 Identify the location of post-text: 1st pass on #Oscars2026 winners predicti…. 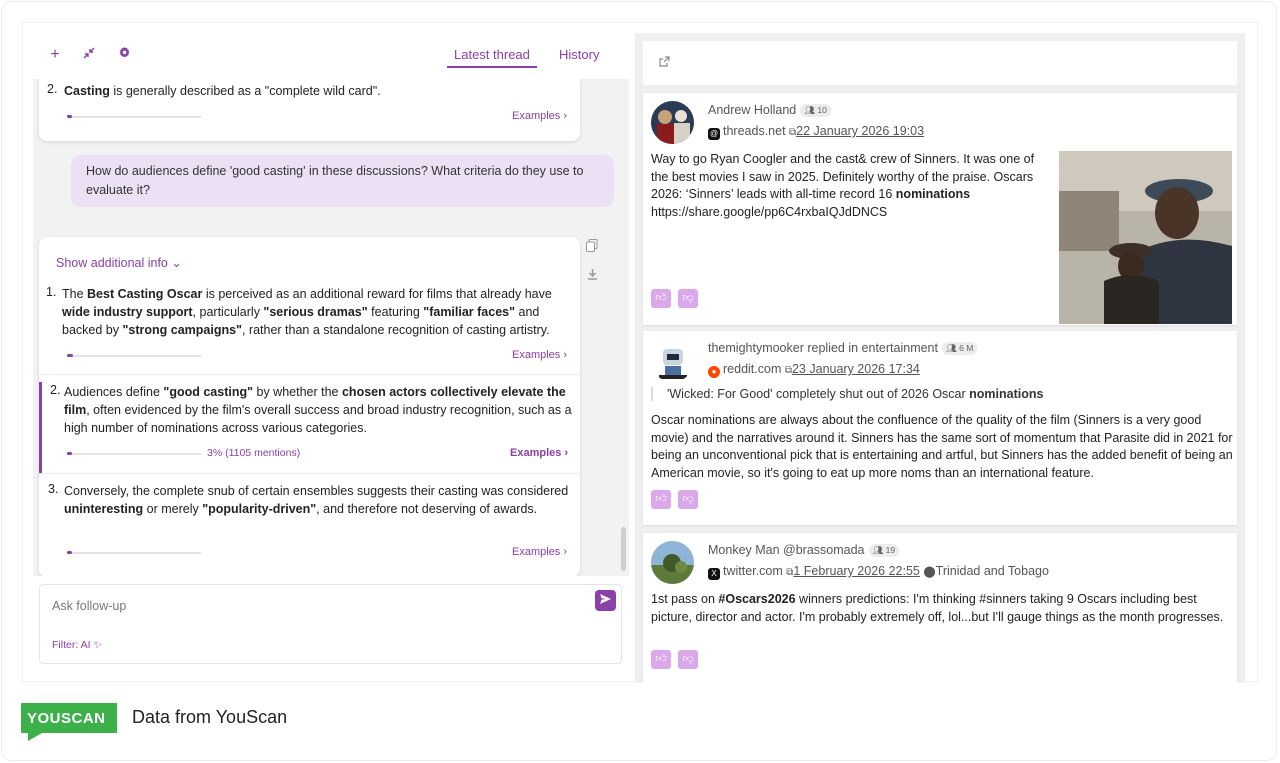
(937, 608).